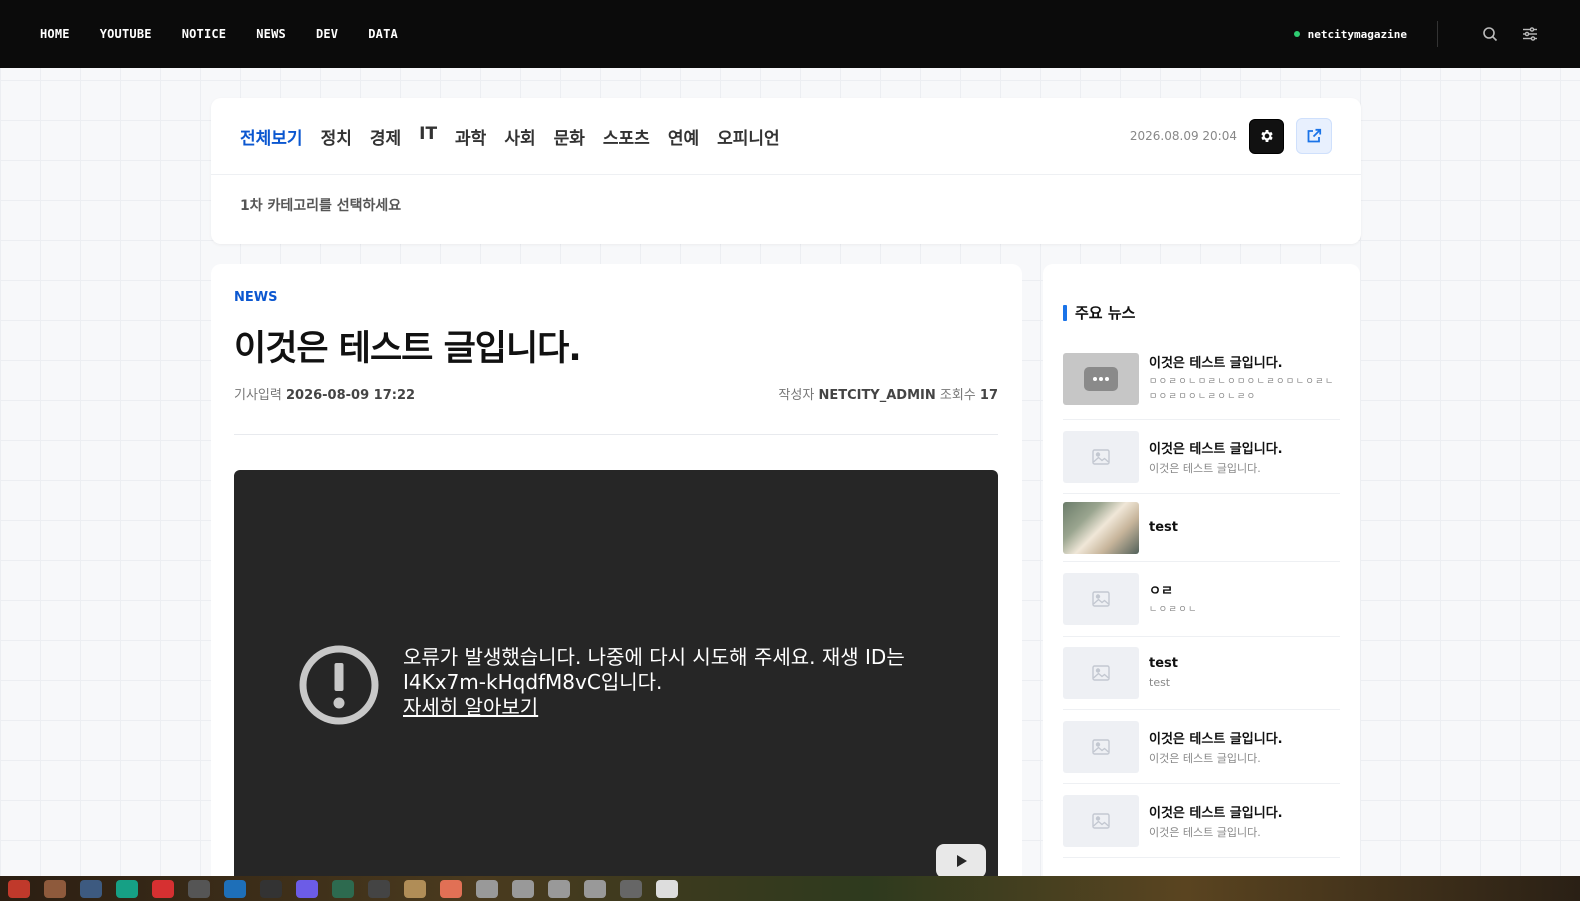  Describe the element at coordinates (1490, 34) in the screenshot. I see `search-icon` at that location.